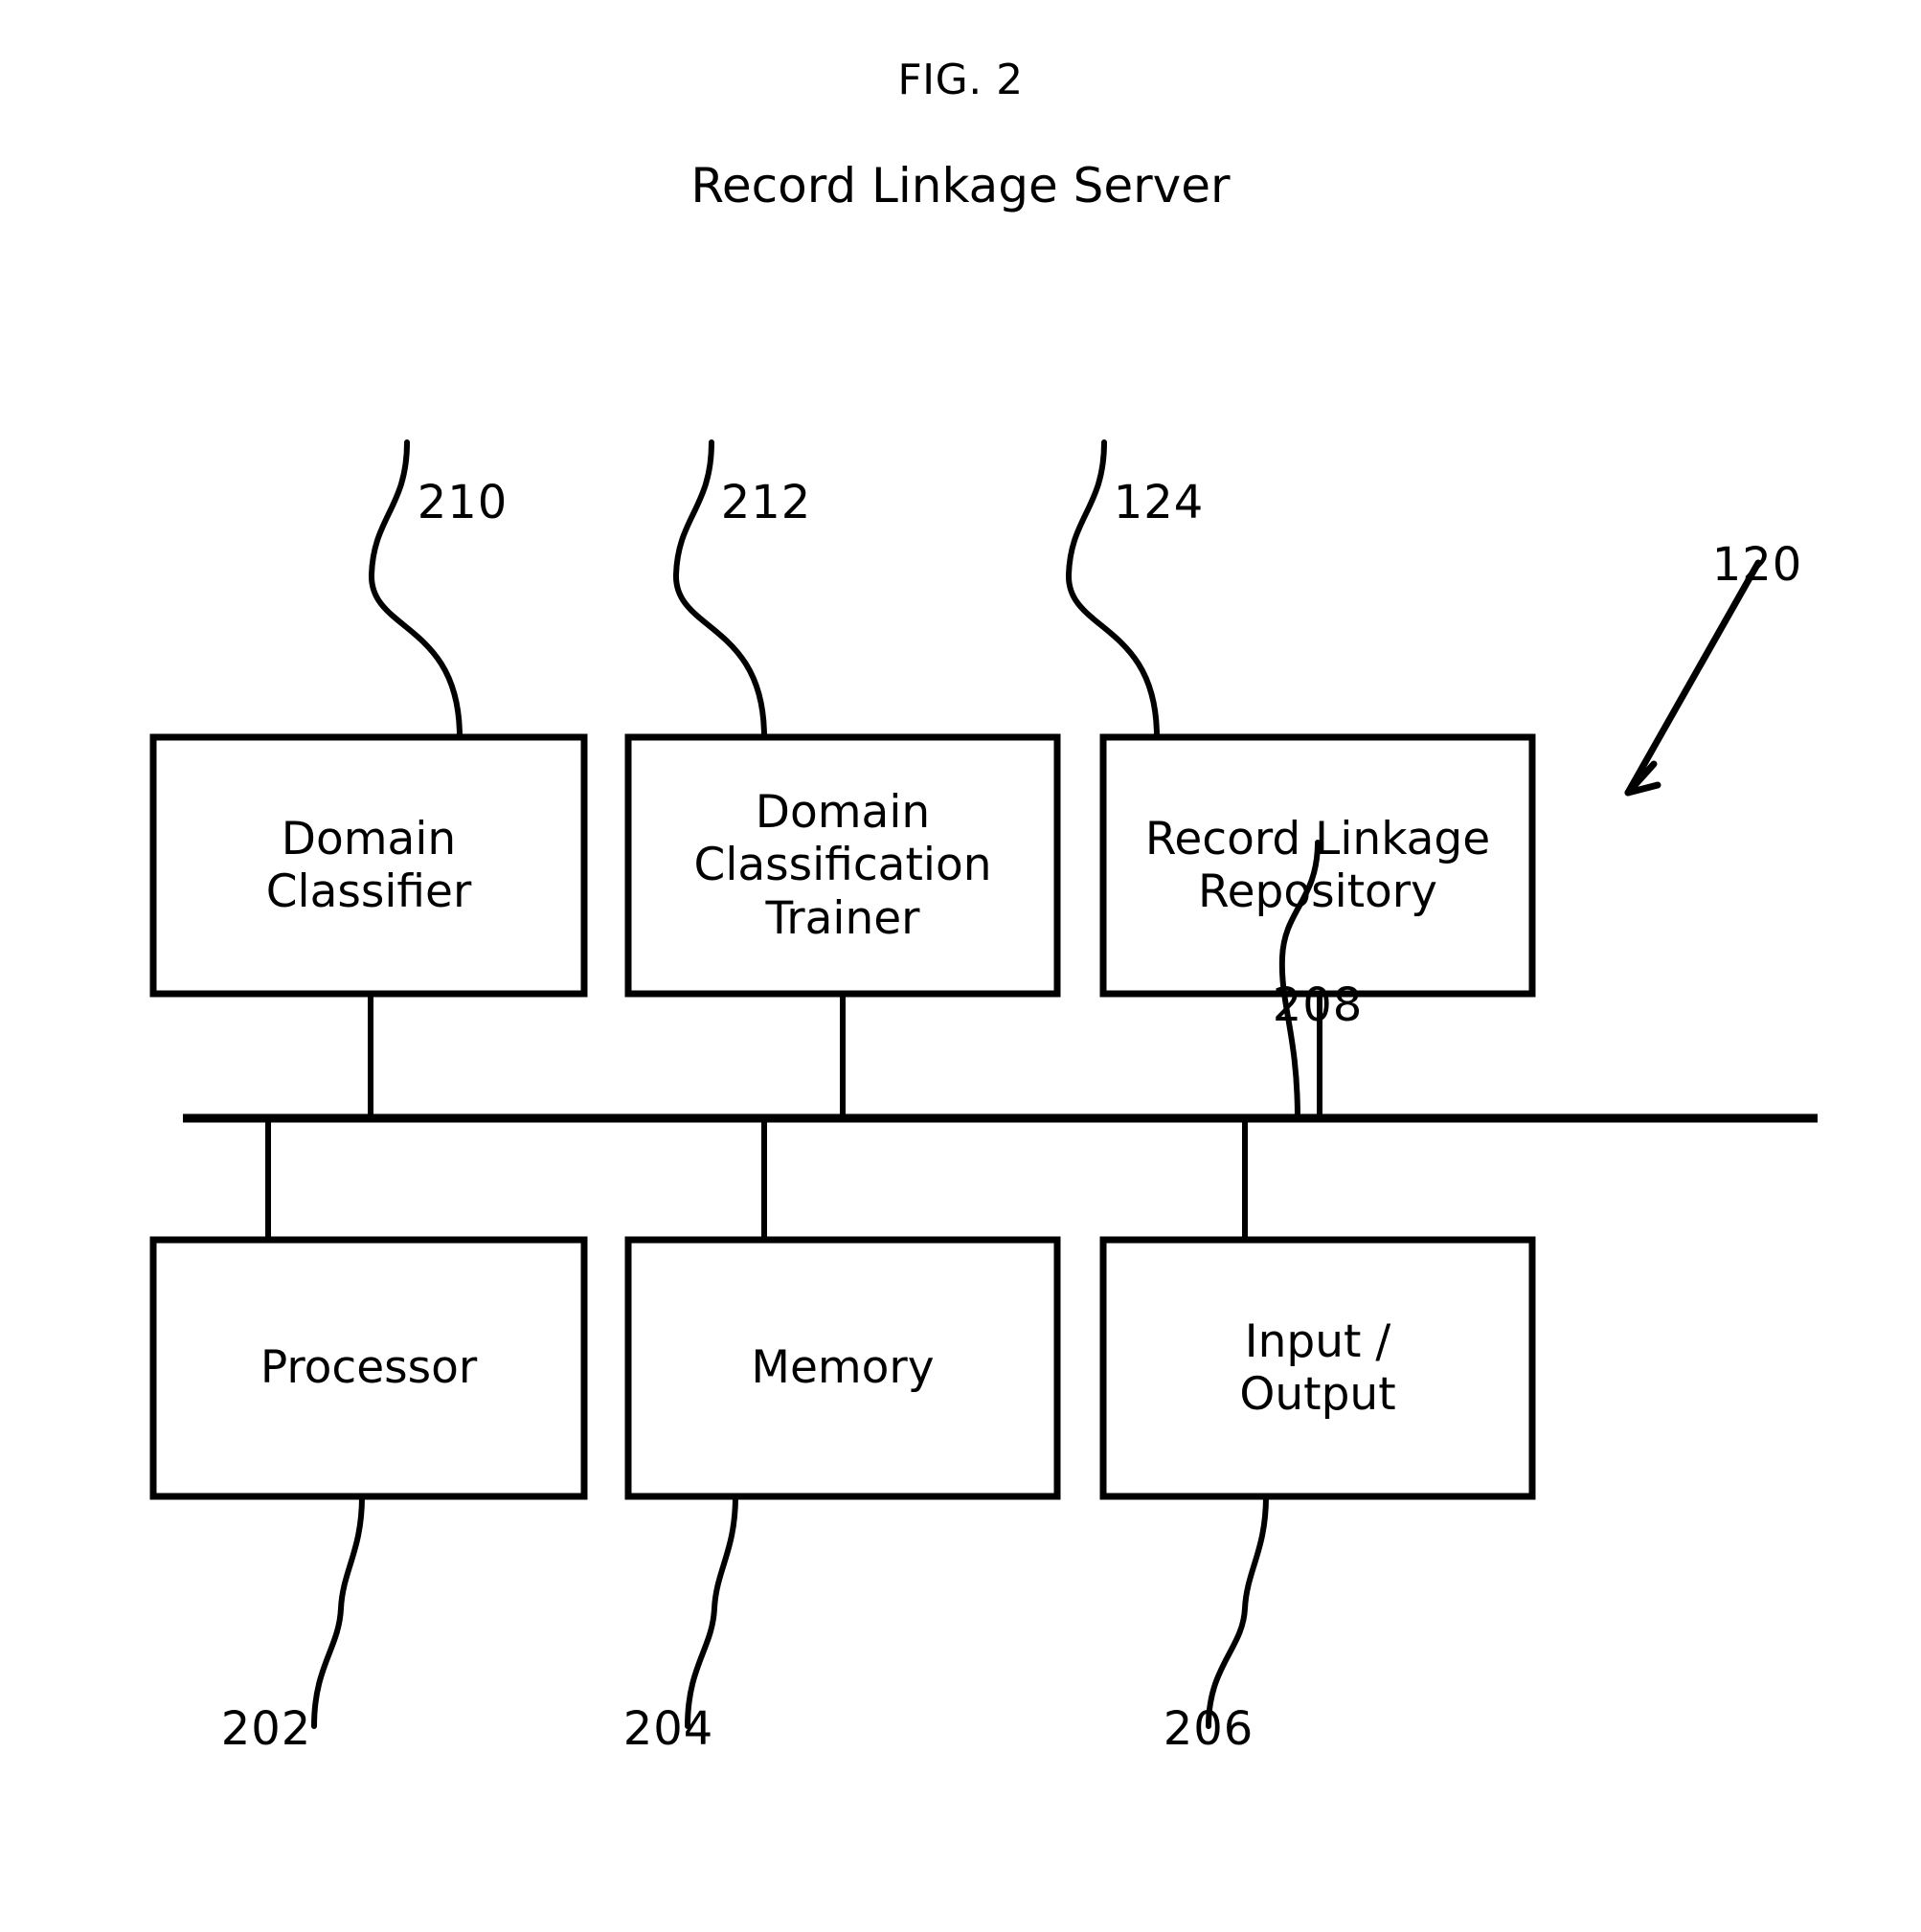 Image resolution: width=1921 pixels, height=1932 pixels. I want to click on box-domain-classification-trainer, so click(843, 866).